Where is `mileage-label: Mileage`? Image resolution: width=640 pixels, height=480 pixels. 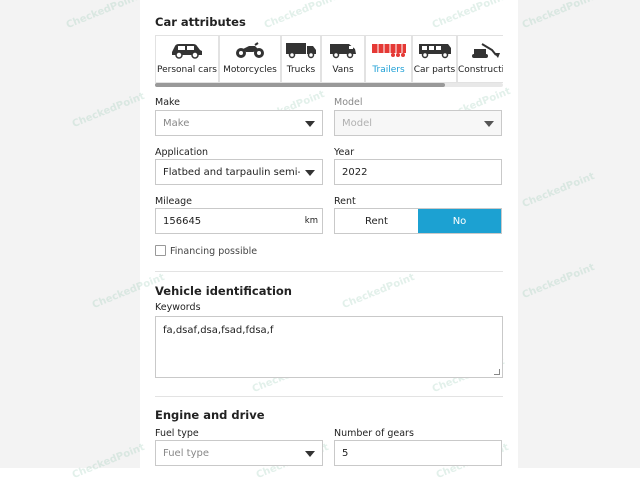 mileage-label: Mileage is located at coordinates (174, 201).